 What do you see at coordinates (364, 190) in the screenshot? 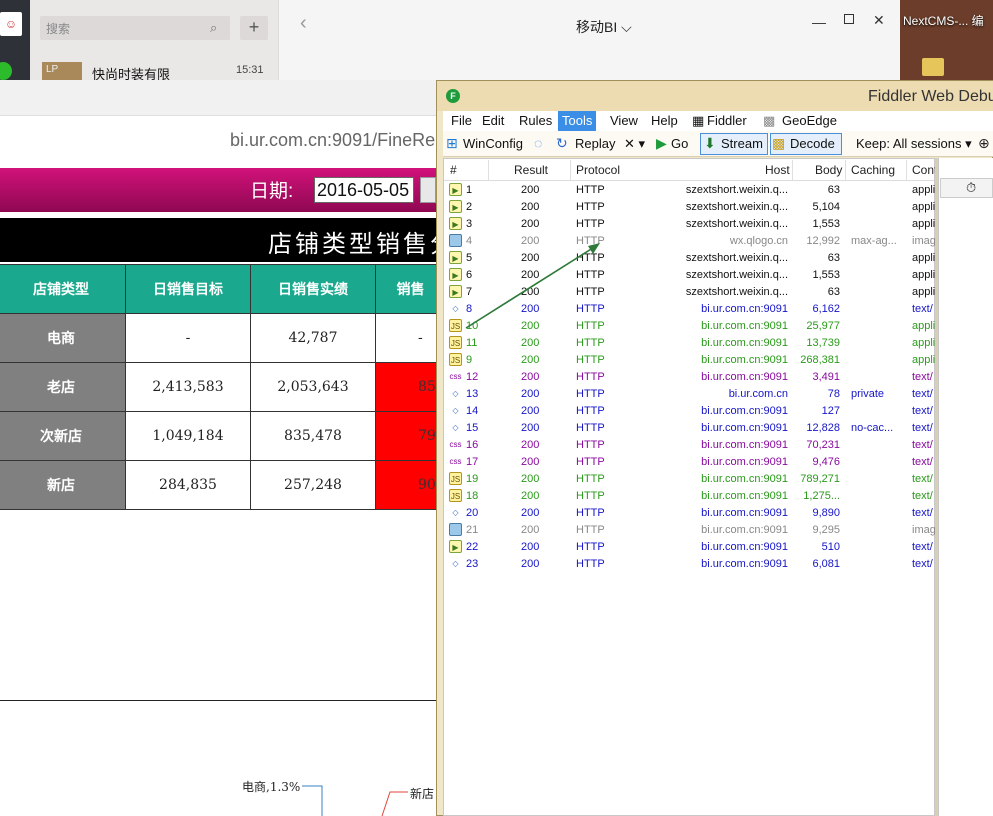
I see `date-field: 2016-05-05` at bounding box center [364, 190].